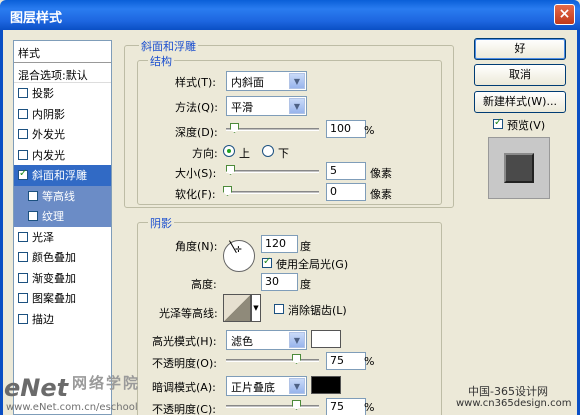  I want to click on preview-thumbnail, so click(519, 168).